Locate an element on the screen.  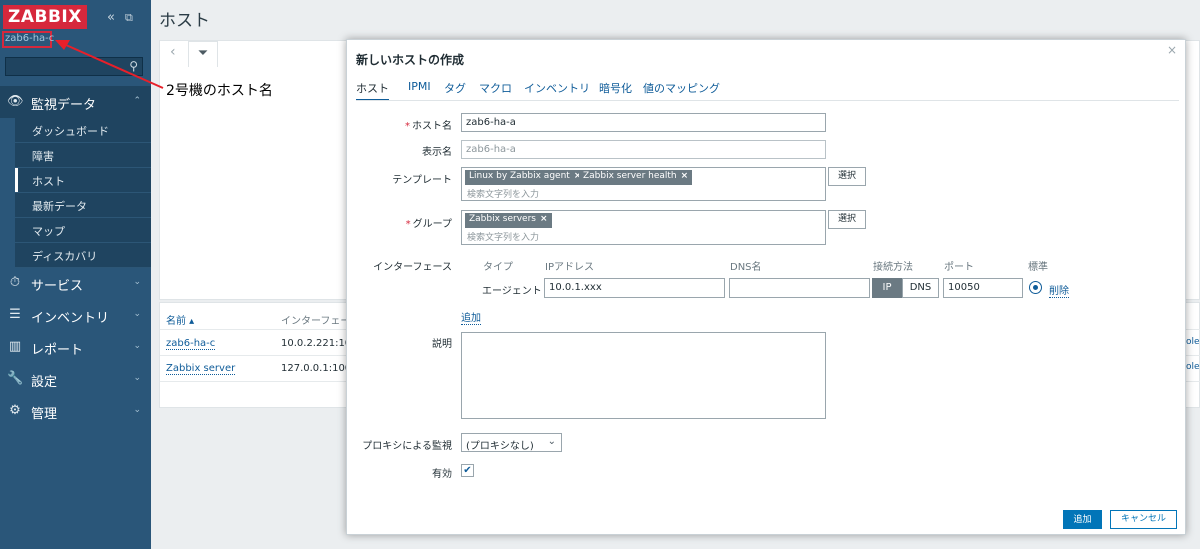
submenu-problems: 障害 is located at coordinates (83, 155).